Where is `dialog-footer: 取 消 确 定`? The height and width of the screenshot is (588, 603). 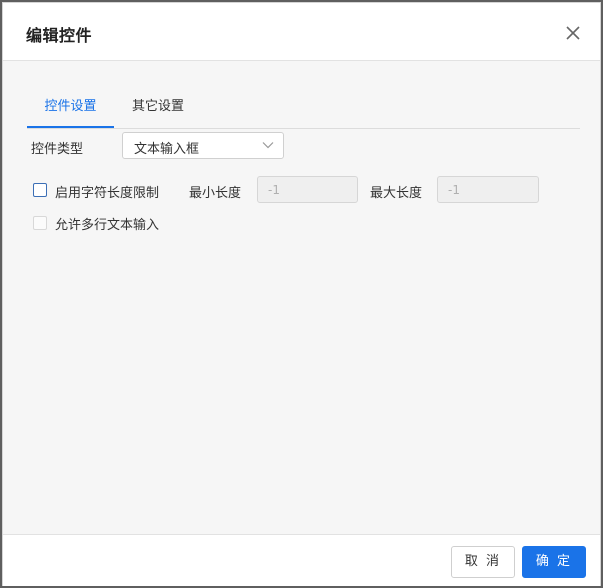 dialog-footer: 取 消 确 定 is located at coordinates (301, 560).